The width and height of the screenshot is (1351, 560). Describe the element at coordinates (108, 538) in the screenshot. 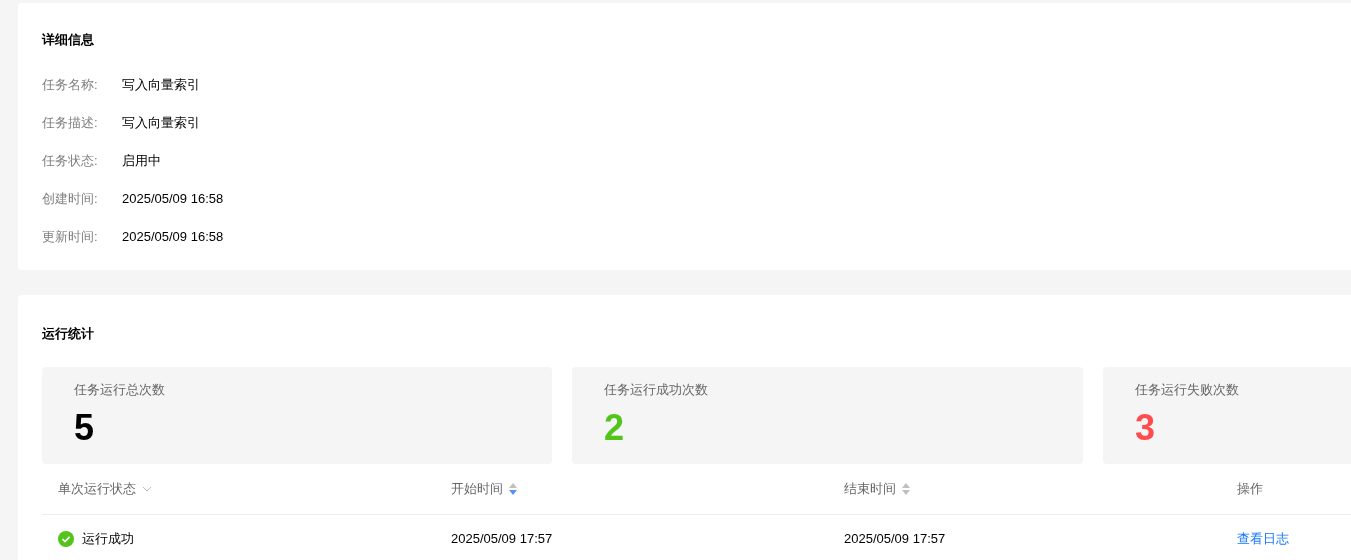

I see `status-text: 运行成功` at that location.